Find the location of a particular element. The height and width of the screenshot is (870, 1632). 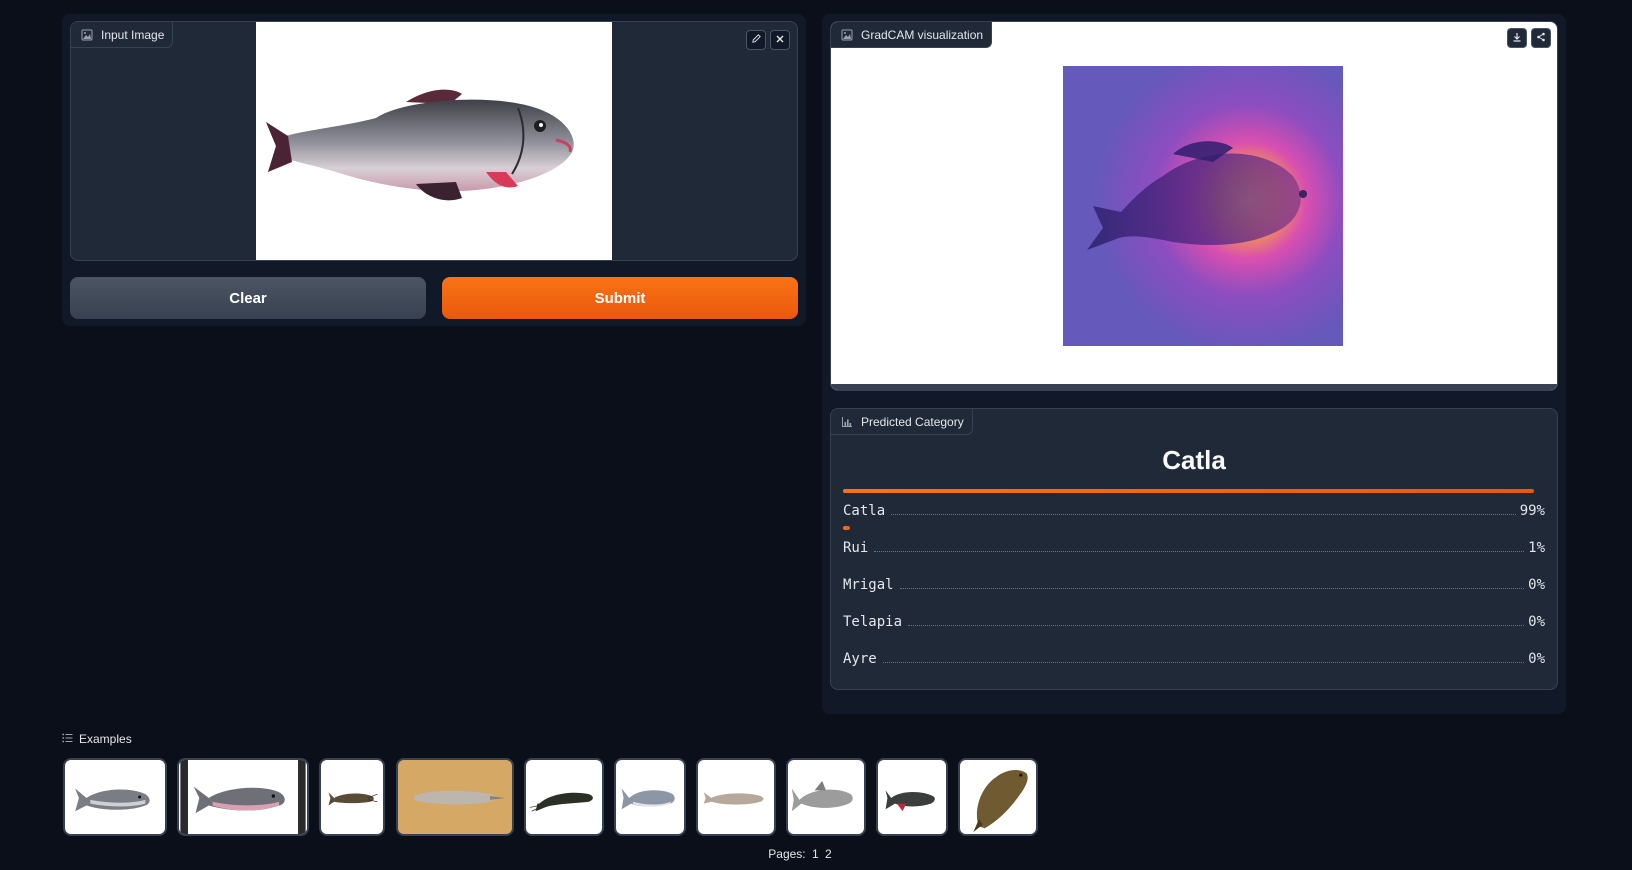

close-icon is located at coordinates (780, 40).